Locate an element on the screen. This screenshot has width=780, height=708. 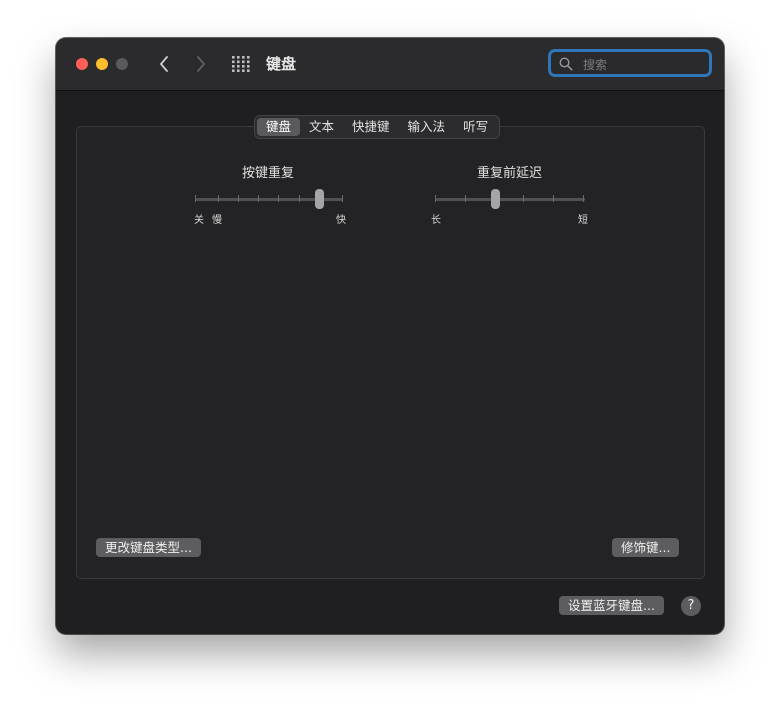
titlebar: 键盘 is located at coordinates (390, 64).